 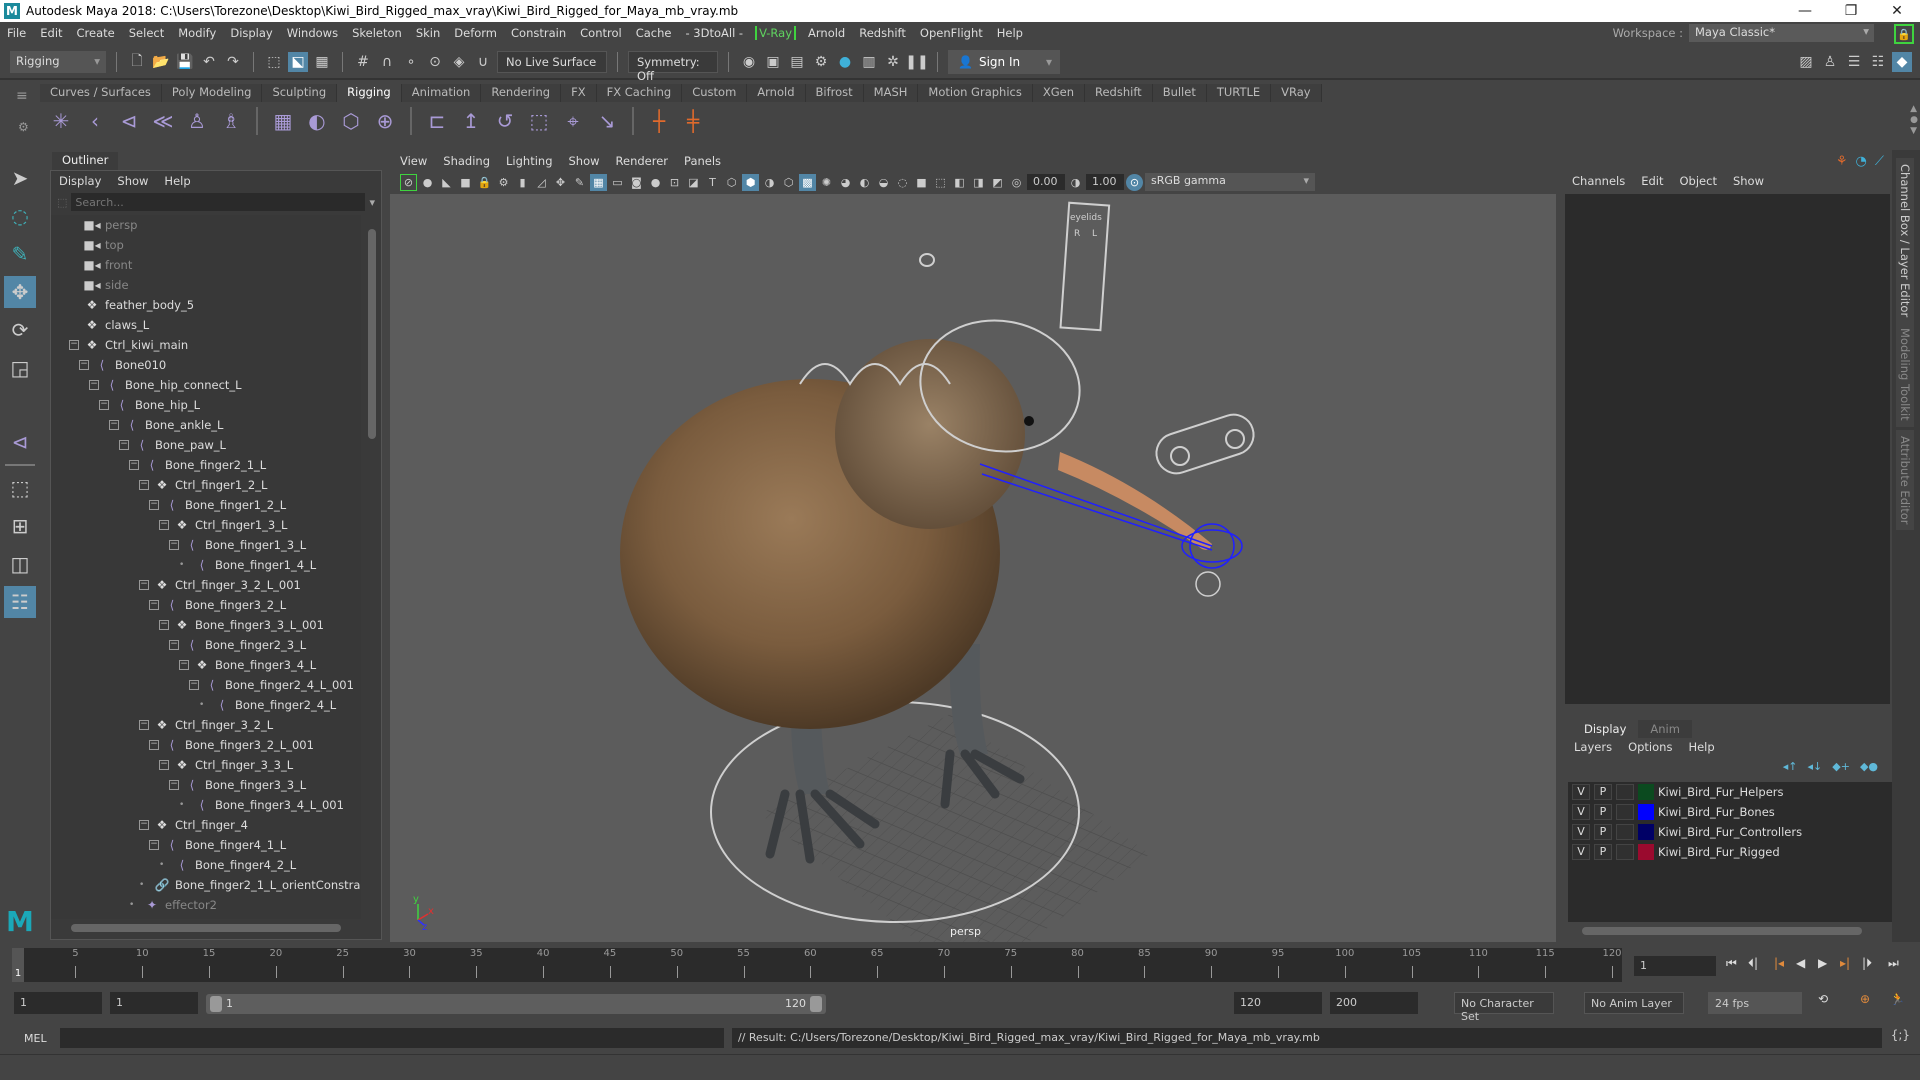 I want to click on bookmarks-icon: ◣, so click(x=446, y=182).